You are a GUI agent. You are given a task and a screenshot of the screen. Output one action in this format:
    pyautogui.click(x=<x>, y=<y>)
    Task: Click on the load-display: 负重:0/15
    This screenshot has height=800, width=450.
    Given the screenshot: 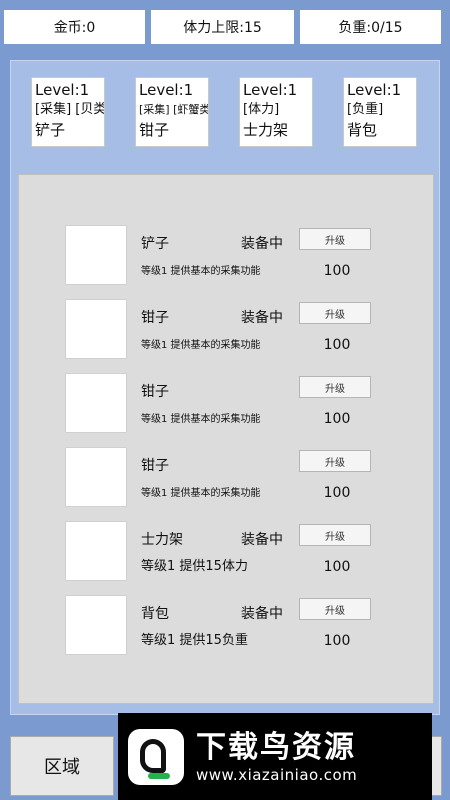 What is the action you would take?
    pyautogui.click(x=370, y=27)
    